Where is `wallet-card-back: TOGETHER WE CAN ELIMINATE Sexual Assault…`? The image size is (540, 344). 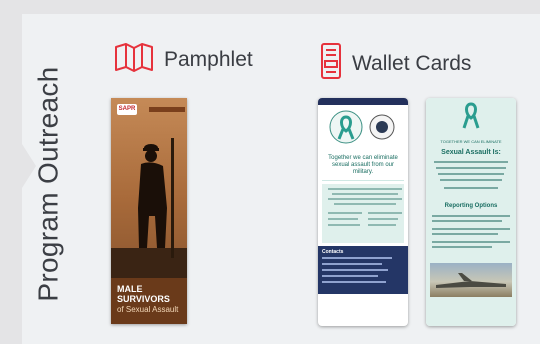
wallet-card-back: TOGETHER WE CAN ELIMINATE Sexual Assault… is located at coordinates (471, 212).